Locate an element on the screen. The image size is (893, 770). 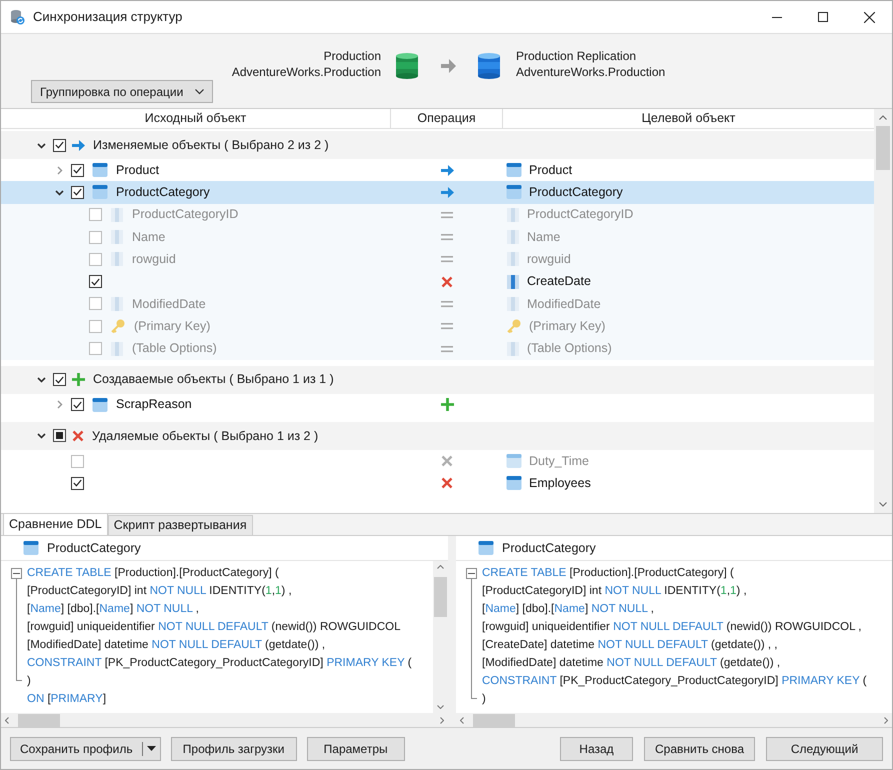
source-object-name: Name is located at coordinates (149, 237).